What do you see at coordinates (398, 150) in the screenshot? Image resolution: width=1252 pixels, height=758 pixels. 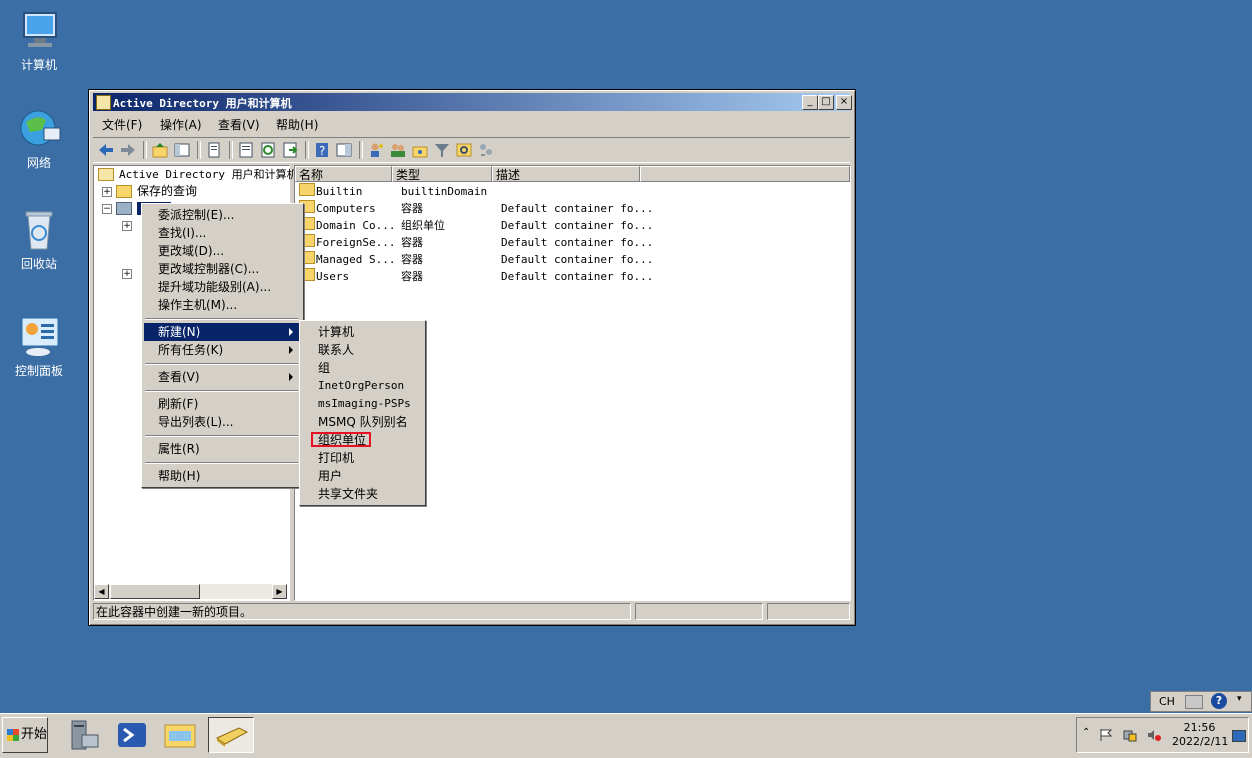 I see `new-group-icon` at bounding box center [398, 150].